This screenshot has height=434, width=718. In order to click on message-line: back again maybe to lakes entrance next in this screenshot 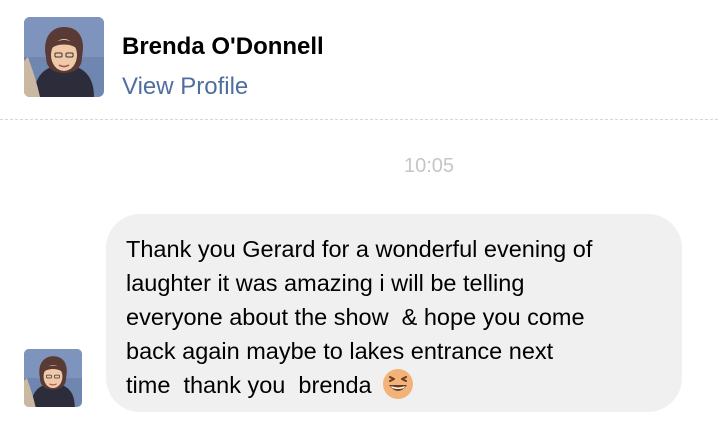, I will do `click(340, 351)`.